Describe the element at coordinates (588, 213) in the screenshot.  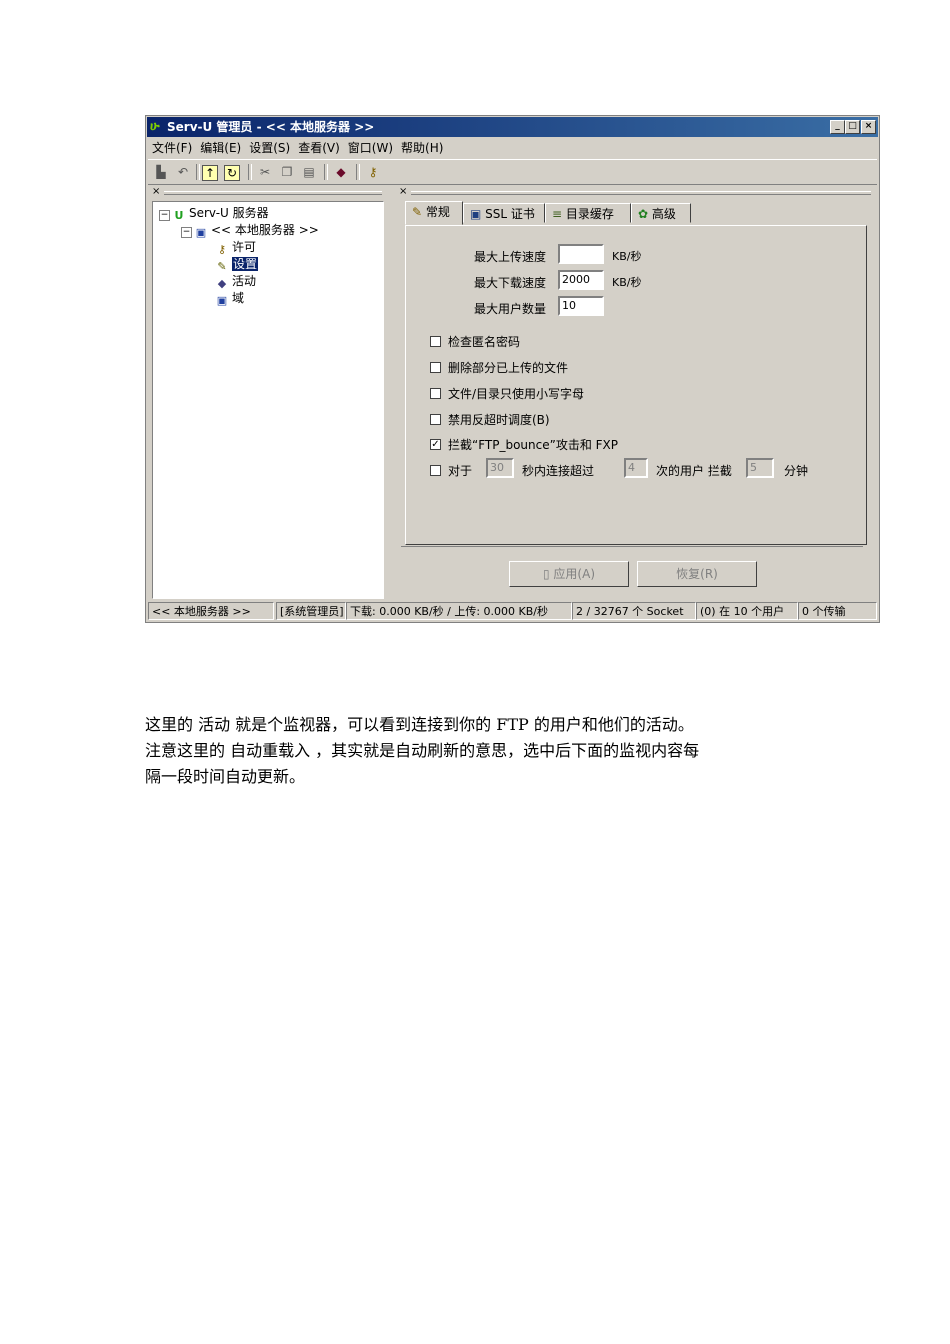
I see `tab-dir-cache: ≡ 目录缓存` at that location.